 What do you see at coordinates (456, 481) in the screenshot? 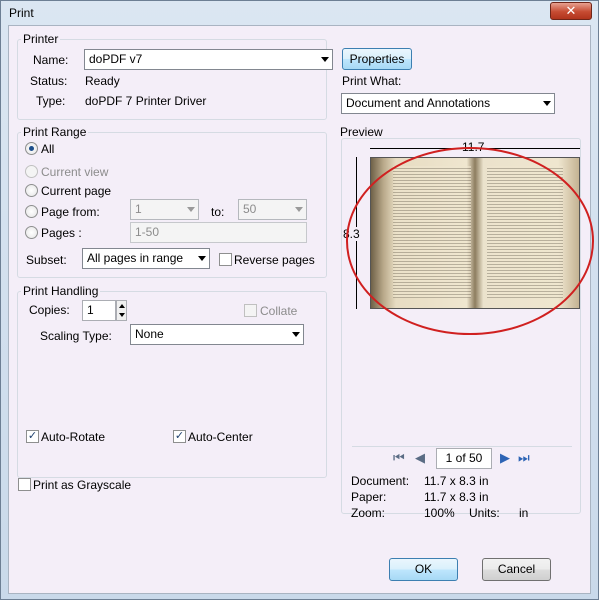
I see `document-value: 11.7 x 8.3 in` at bounding box center [456, 481].